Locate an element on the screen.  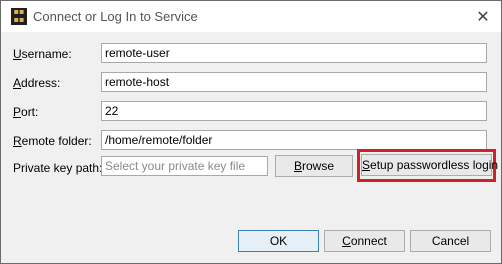
private-key-label: Private key path: is located at coordinates (58, 168).